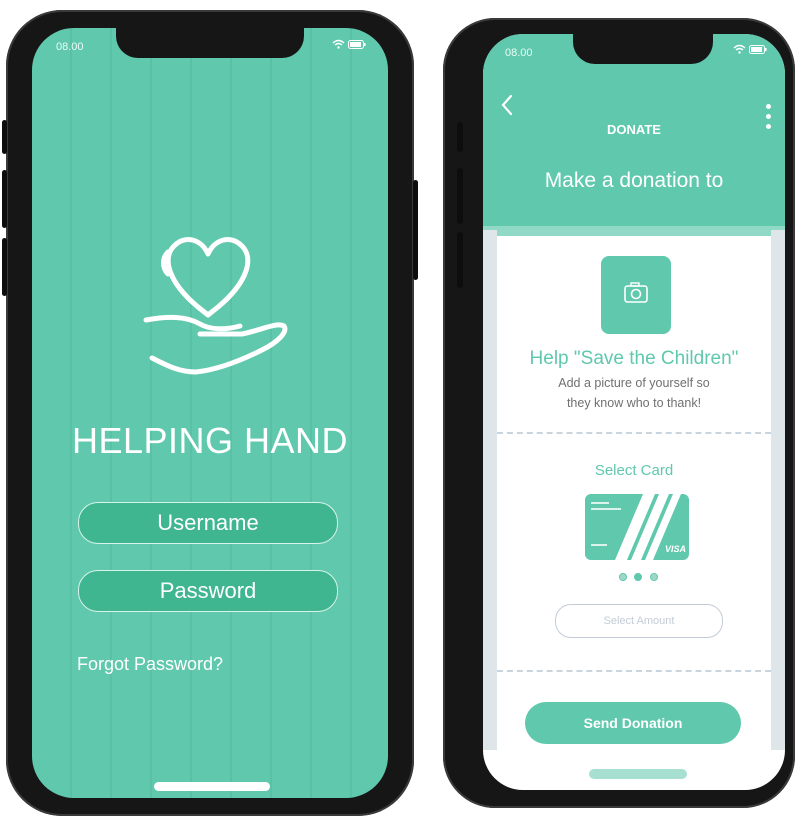 This screenshot has width=811, height=828. I want to click on help-title: Help "Save the Children", so click(634, 358).